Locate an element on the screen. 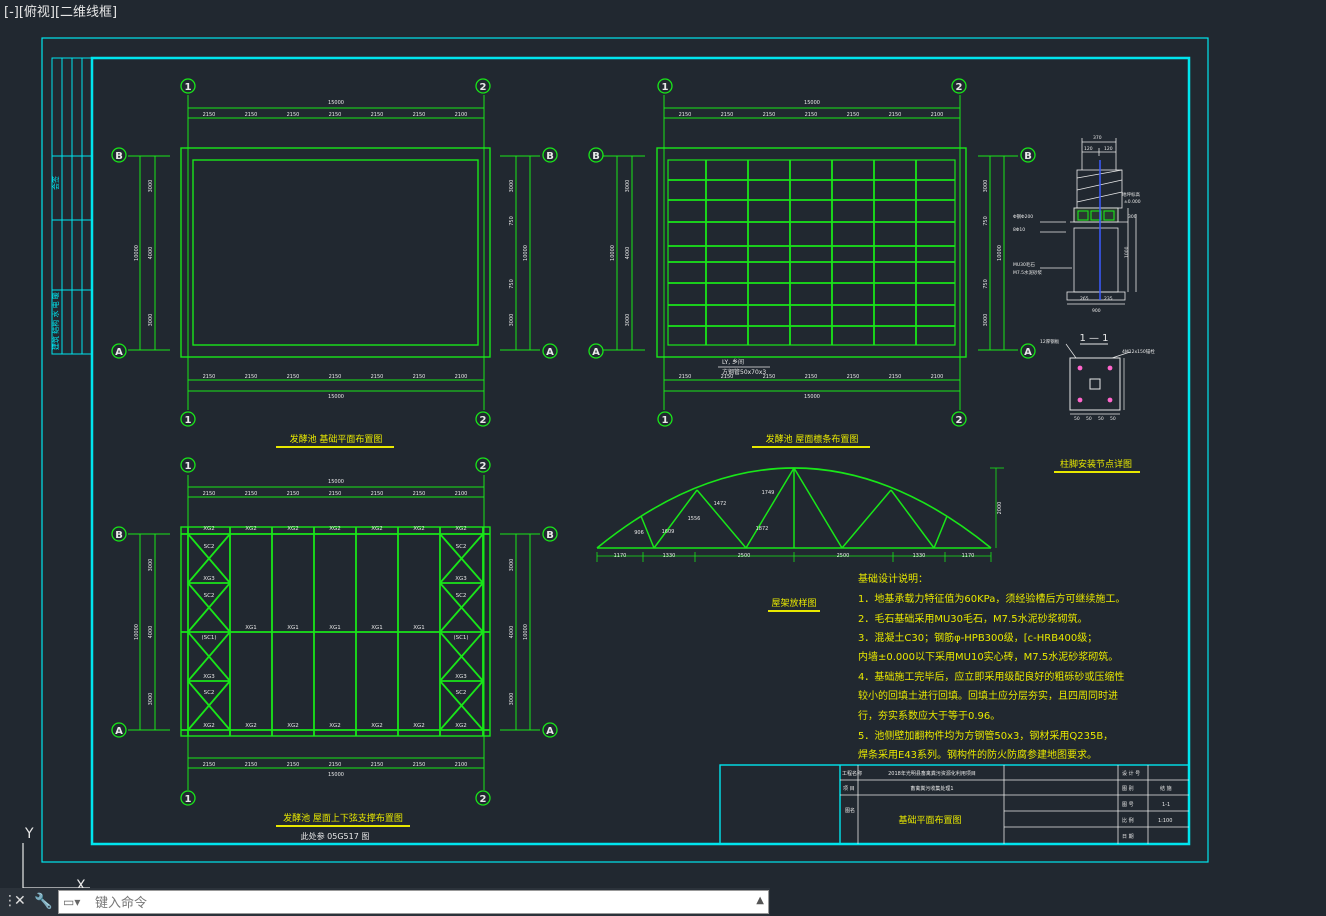  p3-span-b1: 2150 is located at coordinates (209, 765).